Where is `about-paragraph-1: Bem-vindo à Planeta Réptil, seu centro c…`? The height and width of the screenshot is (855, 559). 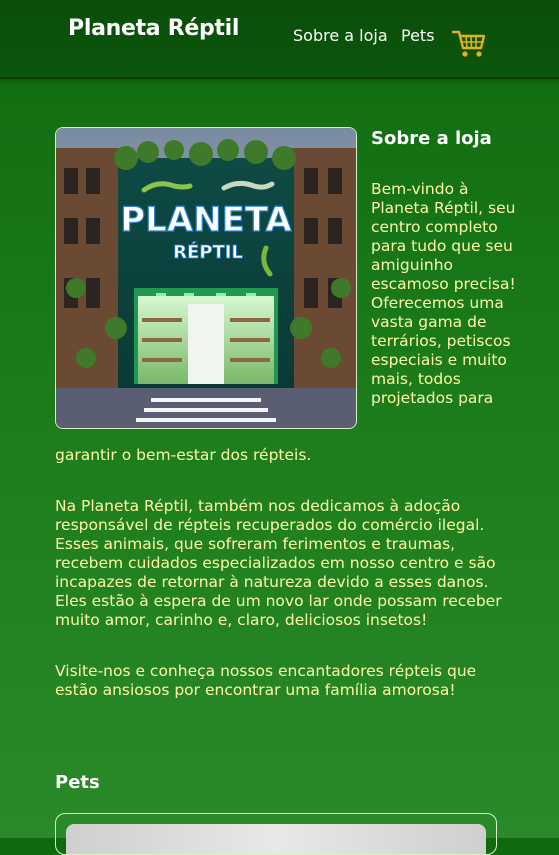 about-paragraph-1: Bem-vindo à Planeta Réptil, seu centro c… is located at coordinates (443, 293).